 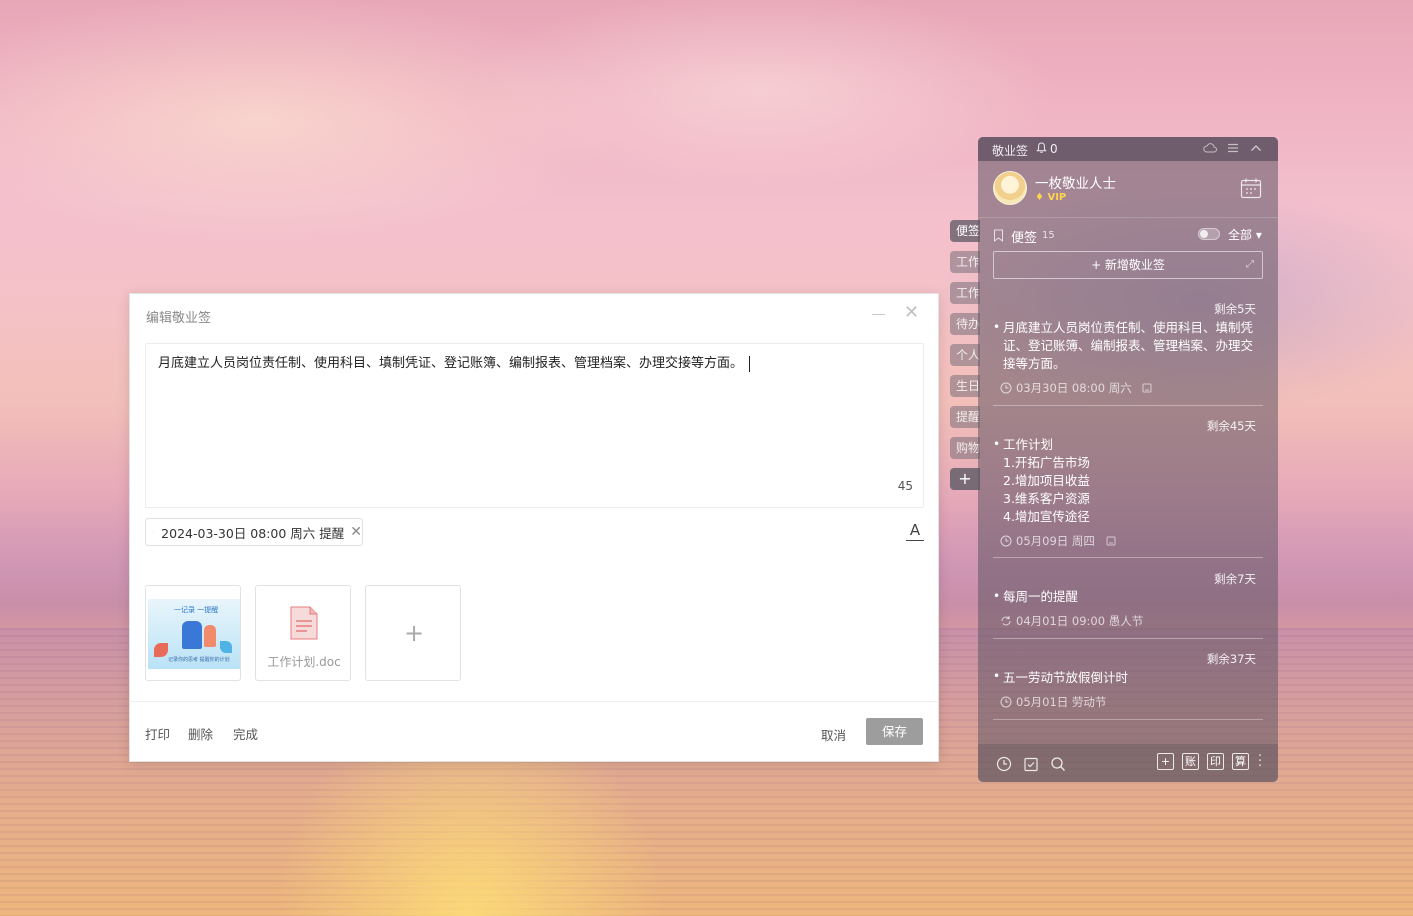 What do you see at coordinates (200, 733) in the screenshot?
I see `delete-button: 删除` at bounding box center [200, 733].